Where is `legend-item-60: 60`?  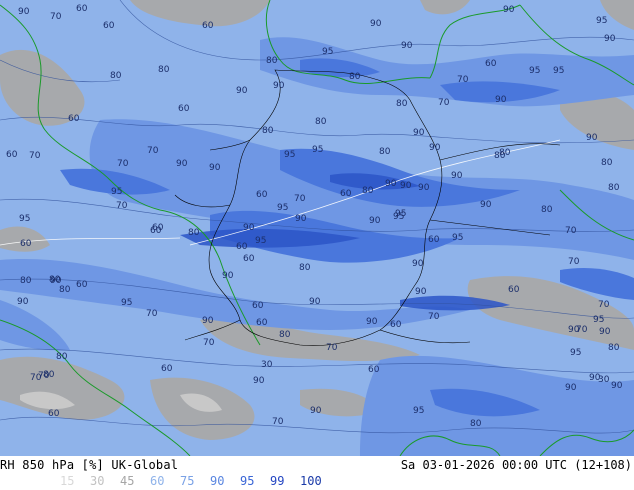 legend-item-60: 60 is located at coordinates (157, 481).